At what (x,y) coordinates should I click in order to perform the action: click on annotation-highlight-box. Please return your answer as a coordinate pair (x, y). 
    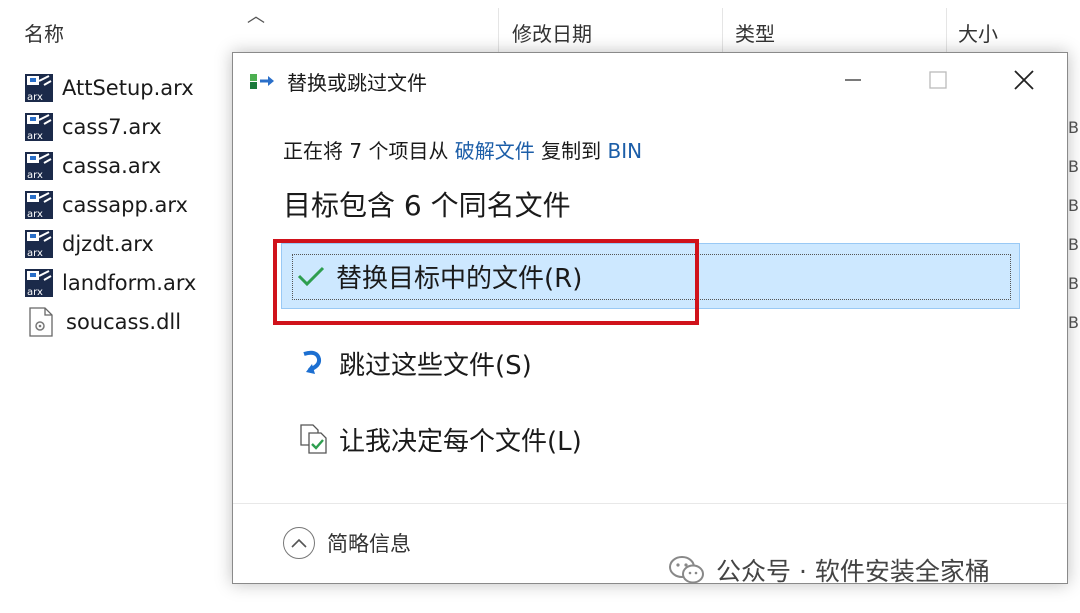
    Looking at the image, I should click on (486, 282).